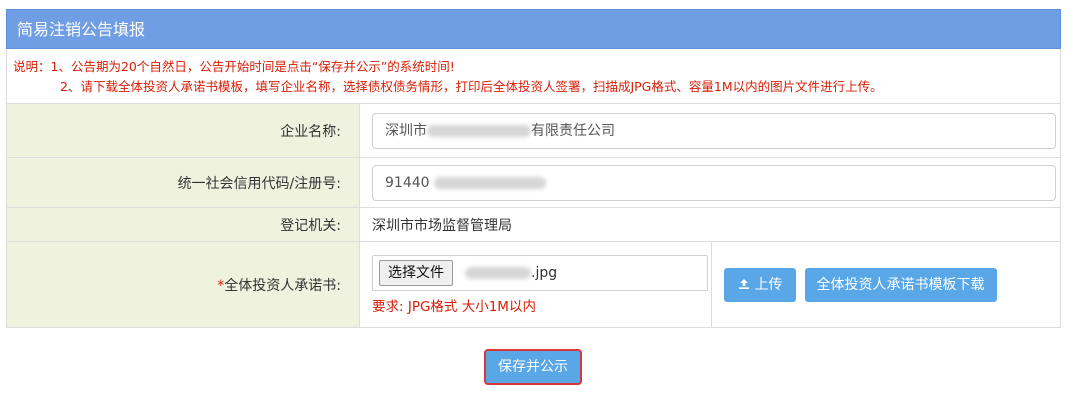 The image size is (1080, 404). What do you see at coordinates (710, 224) in the screenshot?
I see `registration-authority-value: 深圳市市场监督管理局` at bounding box center [710, 224].